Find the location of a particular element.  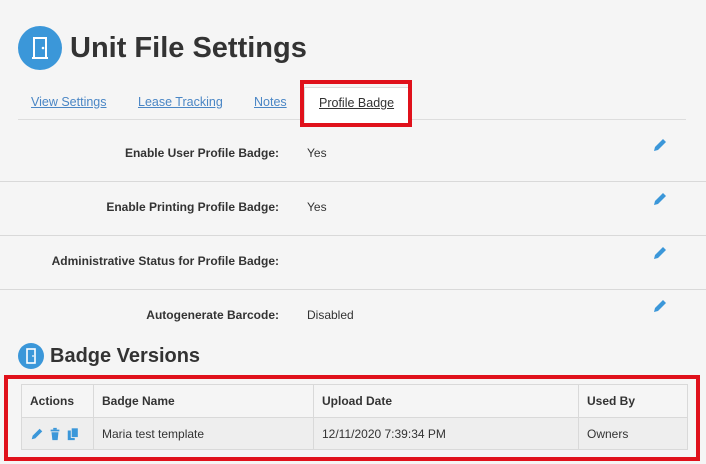

setting-row-printing-profile-badge: Enable Printing Profile Badge: Yes is located at coordinates (353, 209).